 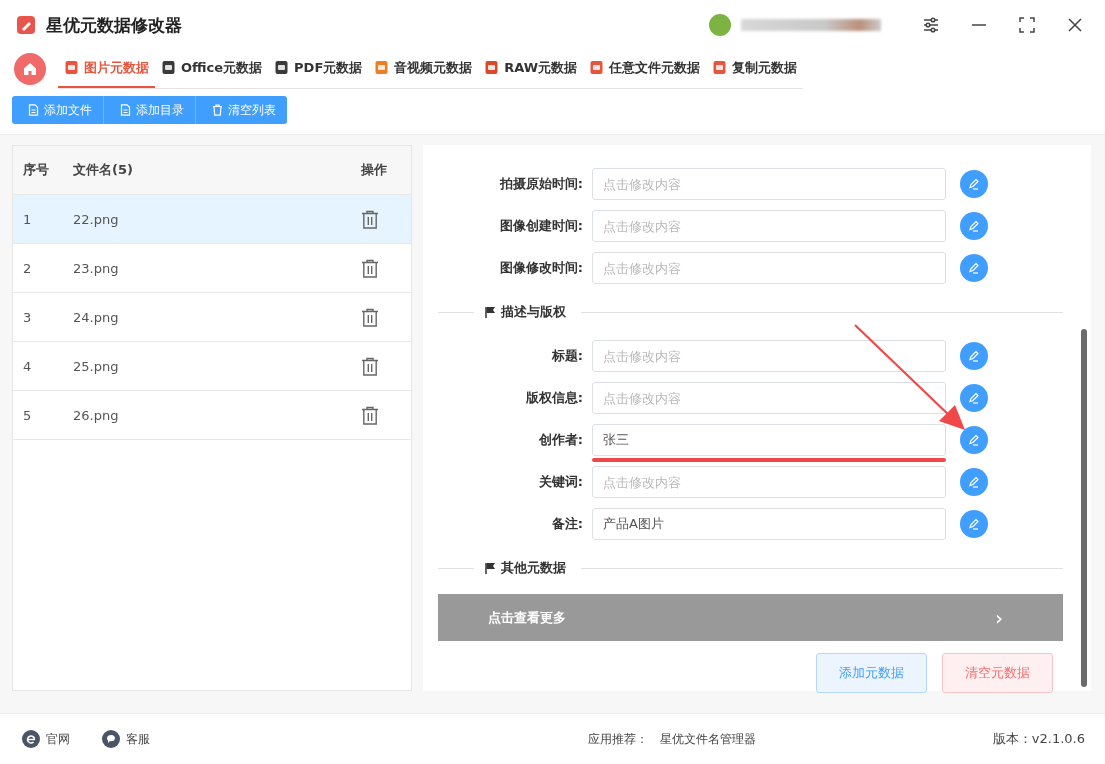 What do you see at coordinates (114, 25) in the screenshot?
I see `window-title: 星优元数据修改器` at bounding box center [114, 25].